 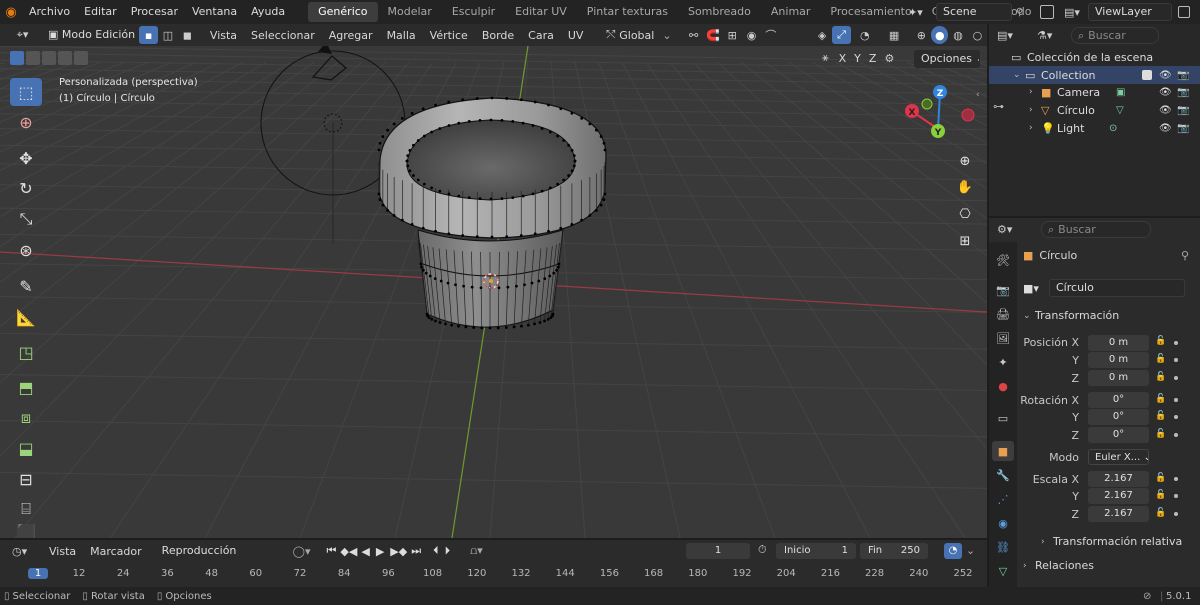 I want to click on outliner-item-light: › 💡 Light ⊙ 👁 📷, so click(x=1094, y=128).